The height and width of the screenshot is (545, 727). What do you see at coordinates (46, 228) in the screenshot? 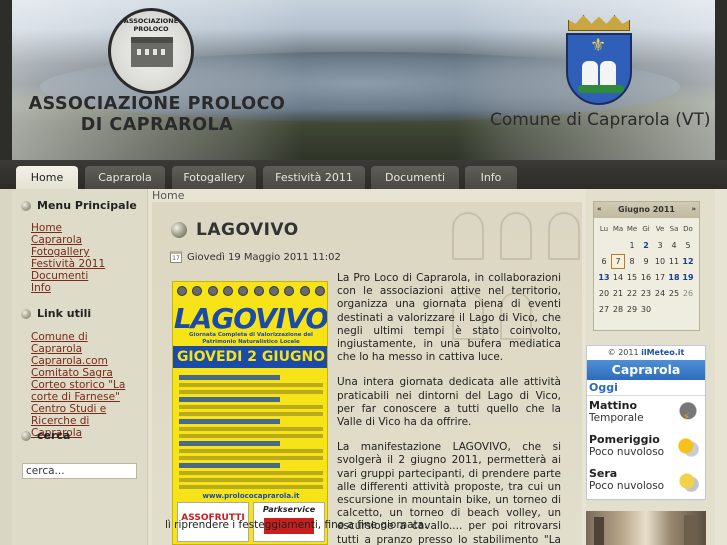
I see `menu-item-home: Home` at bounding box center [46, 228].